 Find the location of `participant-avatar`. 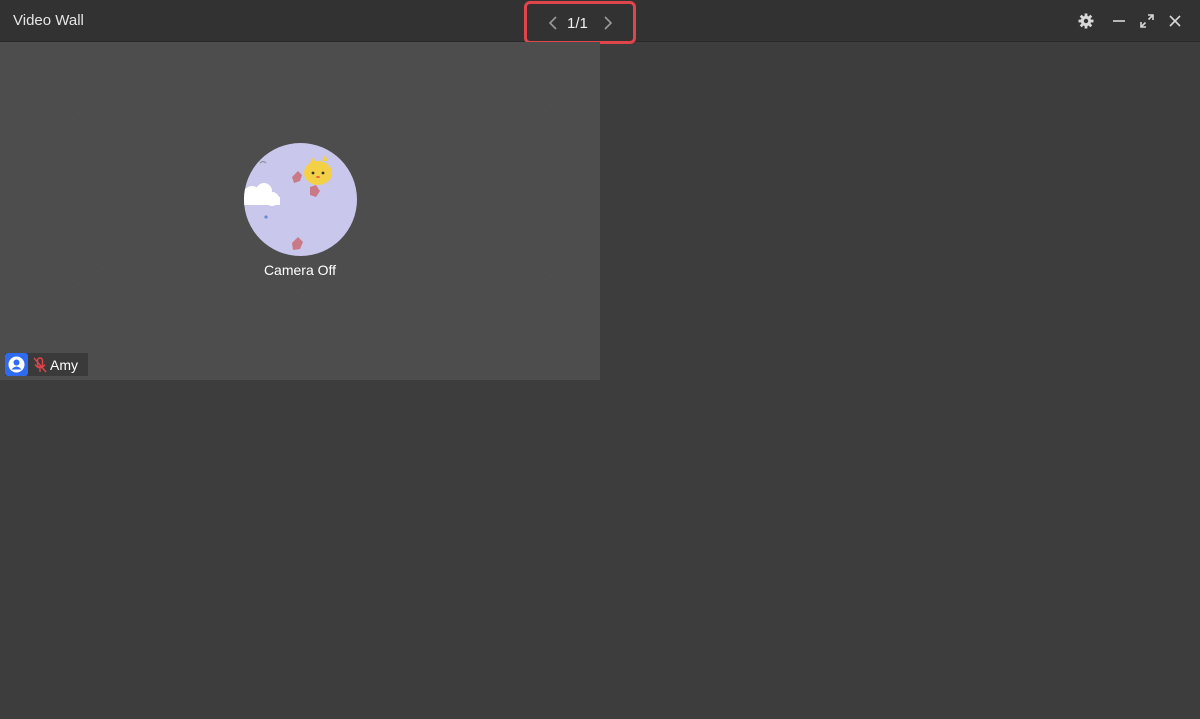

participant-avatar is located at coordinates (300, 199).